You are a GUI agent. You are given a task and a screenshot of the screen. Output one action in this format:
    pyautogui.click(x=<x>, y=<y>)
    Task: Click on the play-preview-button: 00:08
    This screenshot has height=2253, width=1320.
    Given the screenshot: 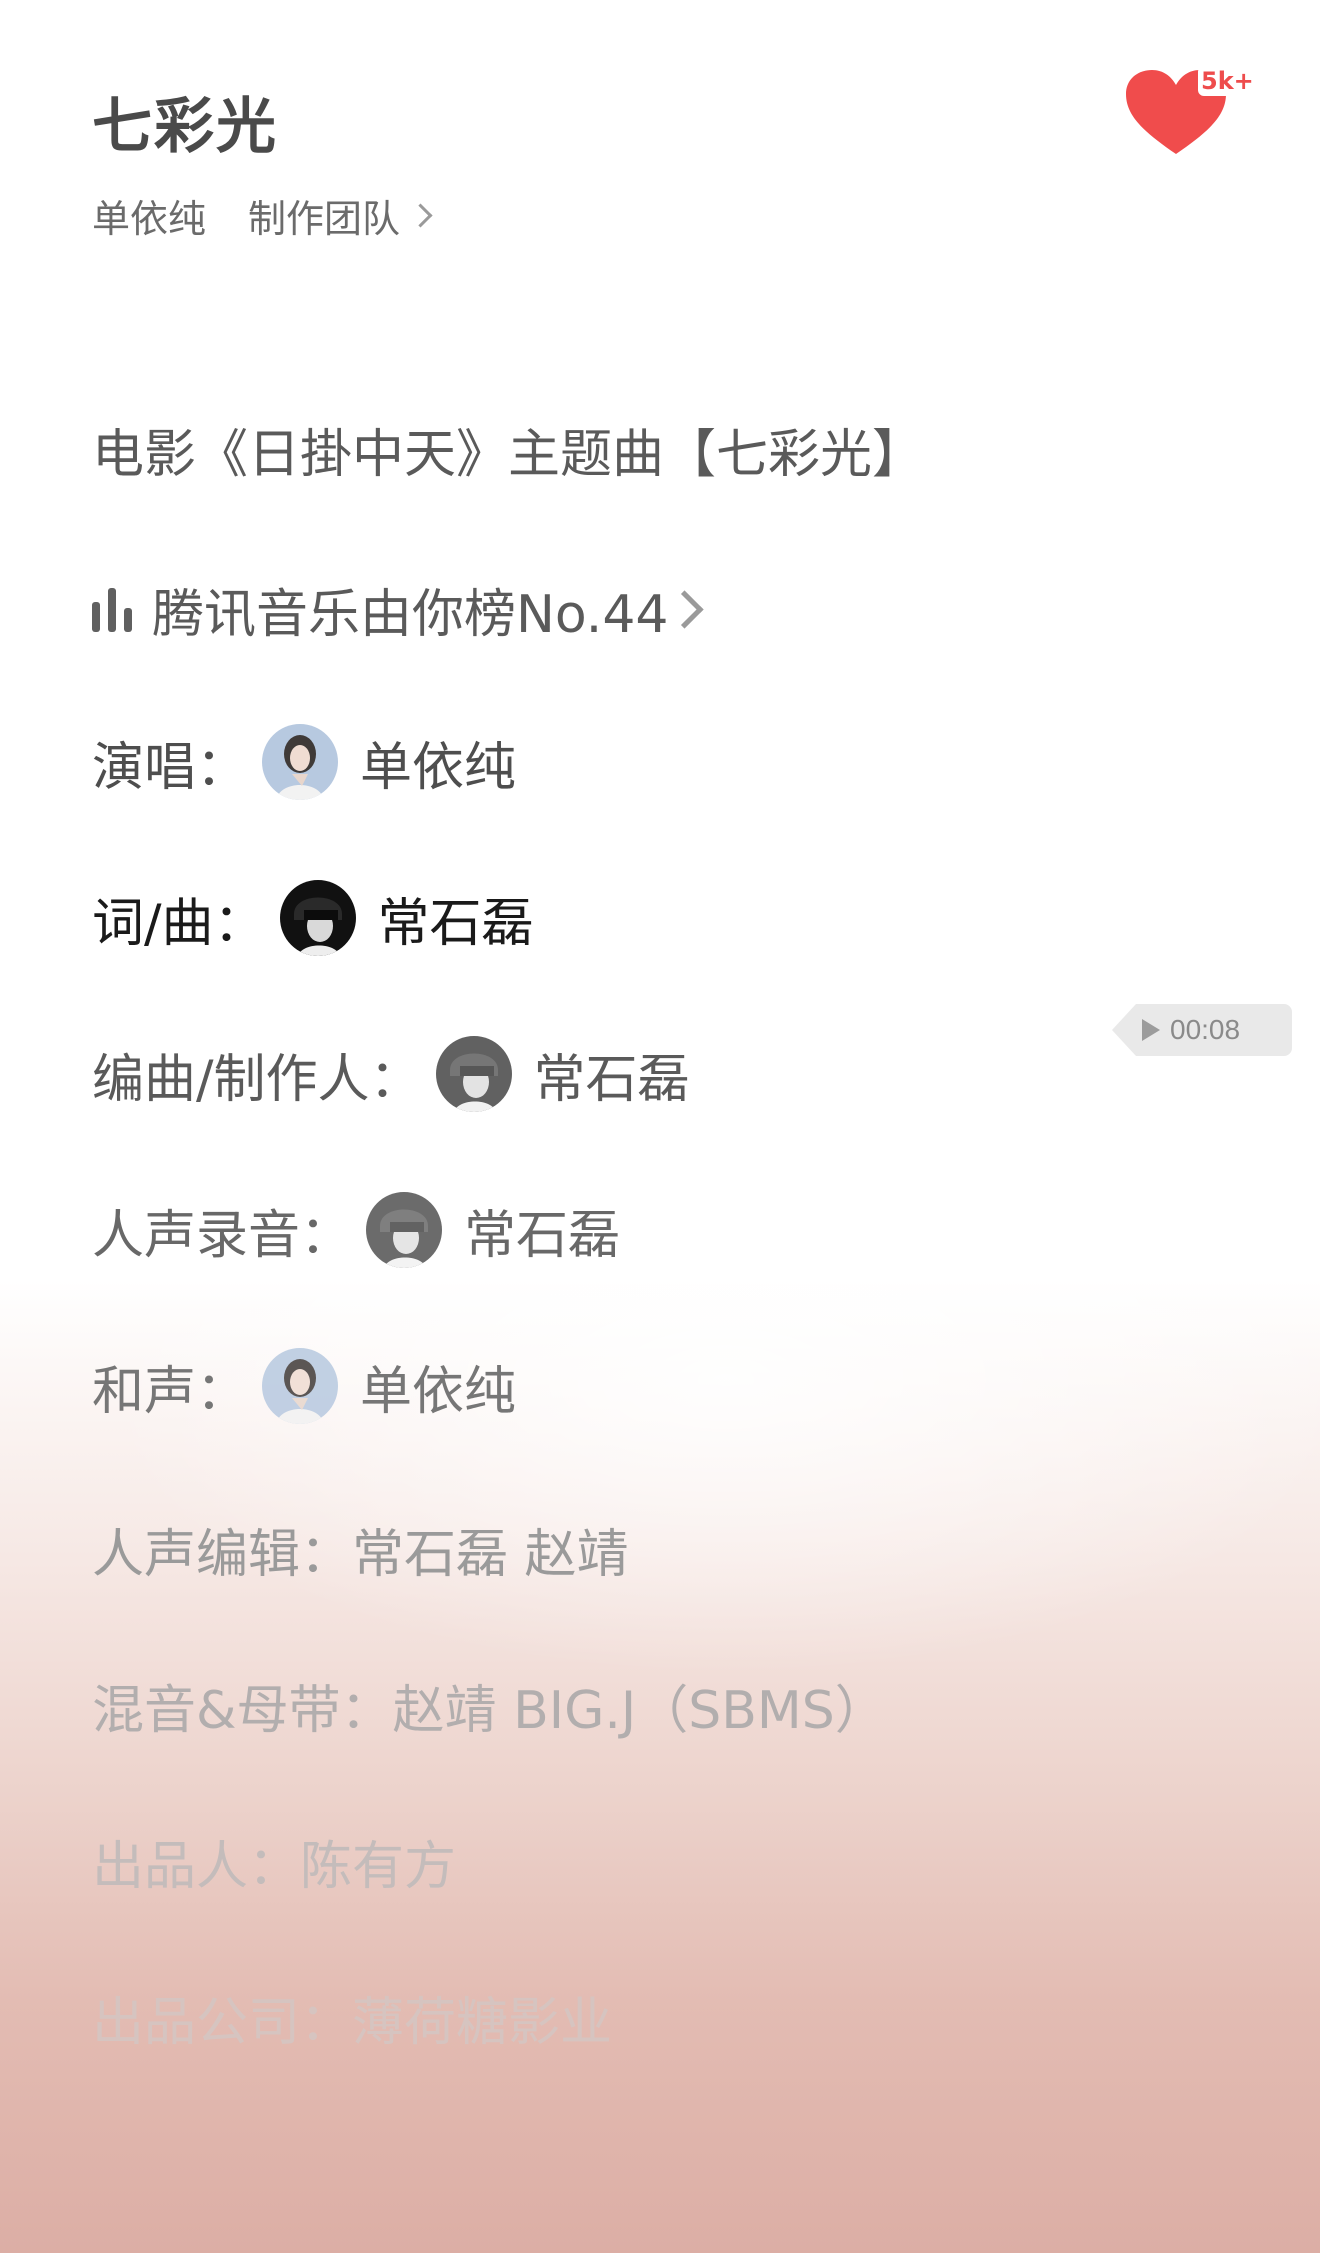 What is the action you would take?
    pyautogui.click(x=1202, y=1030)
    